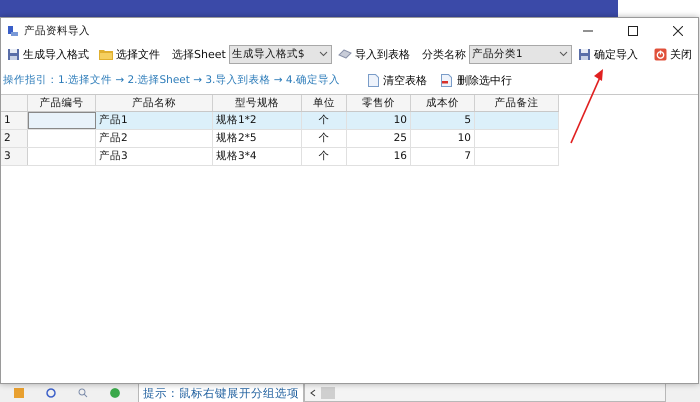 Image resolution: width=700 pixels, height=402 pixels. I want to click on table-cell: 产品2, so click(154, 138).